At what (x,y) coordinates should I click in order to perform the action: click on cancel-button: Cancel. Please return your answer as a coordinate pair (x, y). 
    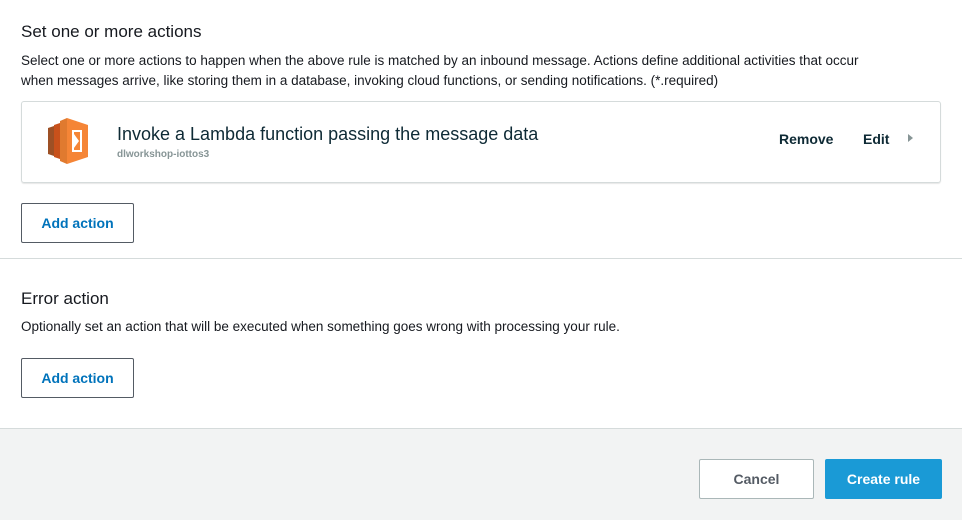
    Looking at the image, I should click on (756, 479).